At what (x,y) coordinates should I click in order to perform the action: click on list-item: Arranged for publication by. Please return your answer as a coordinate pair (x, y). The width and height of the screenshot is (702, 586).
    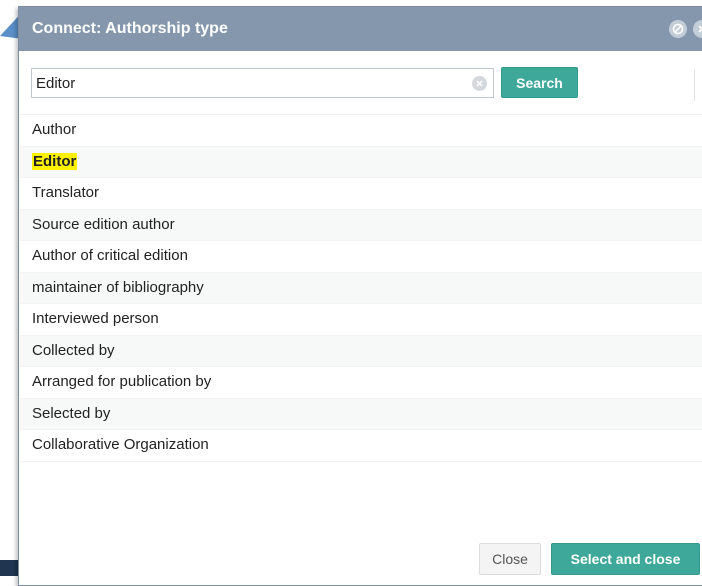
    Looking at the image, I should click on (361, 383).